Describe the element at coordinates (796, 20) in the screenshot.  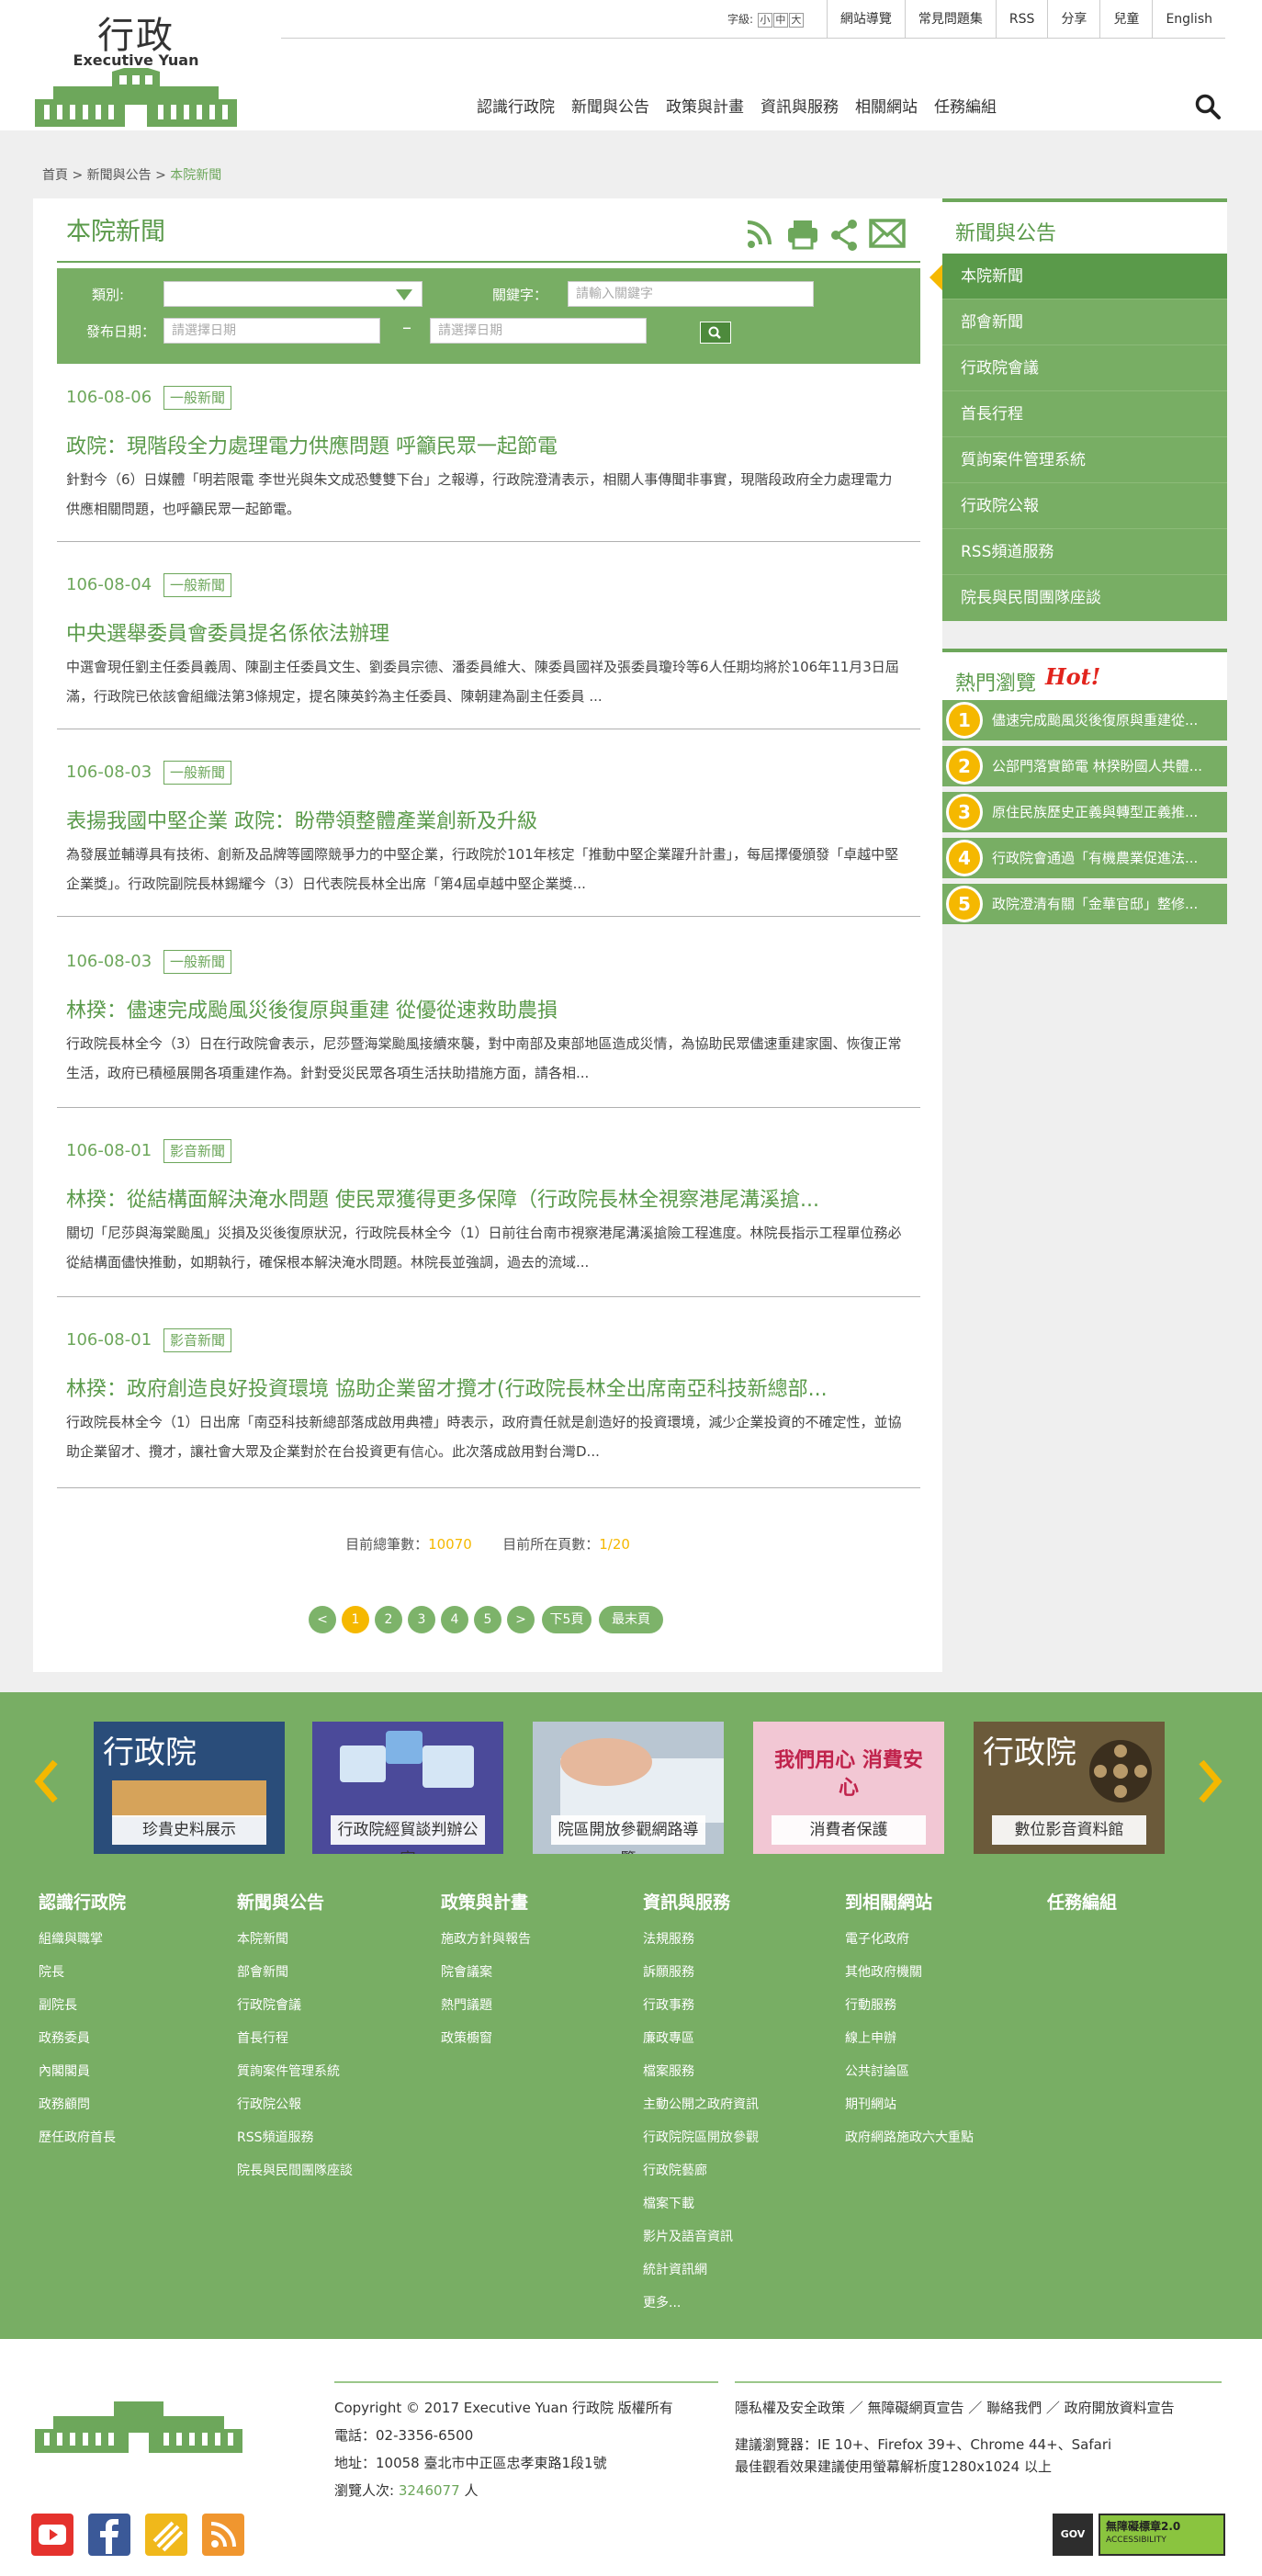
I see `font-size-large-button: 大` at that location.